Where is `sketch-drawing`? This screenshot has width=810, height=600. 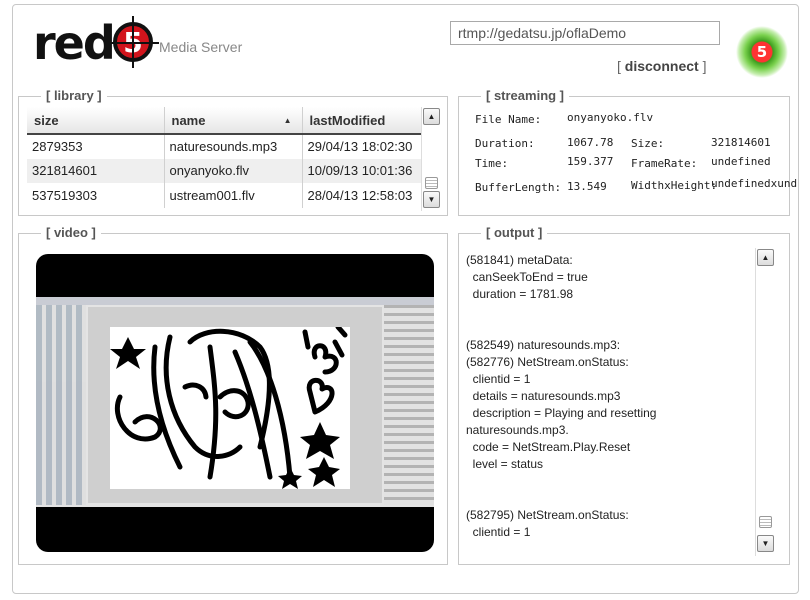
sketch-drawing is located at coordinates (229, 406).